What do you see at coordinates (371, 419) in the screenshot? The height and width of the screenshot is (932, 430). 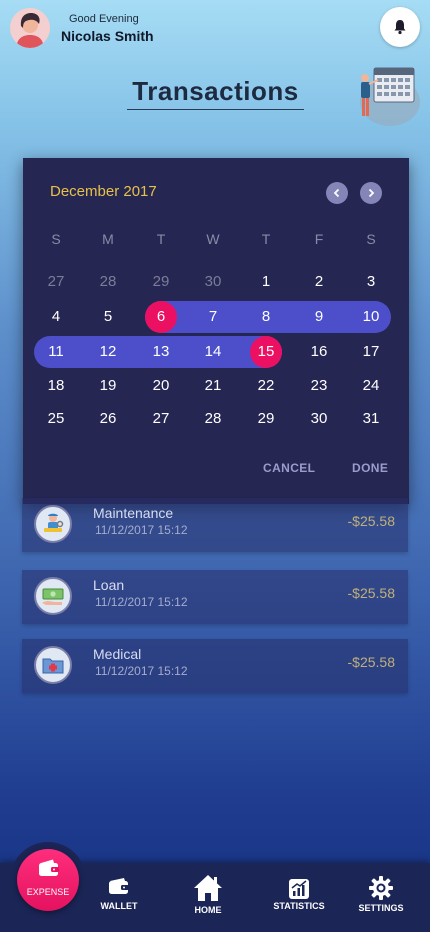 I see `calendar-day: 31` at bounding box center [371, 419].